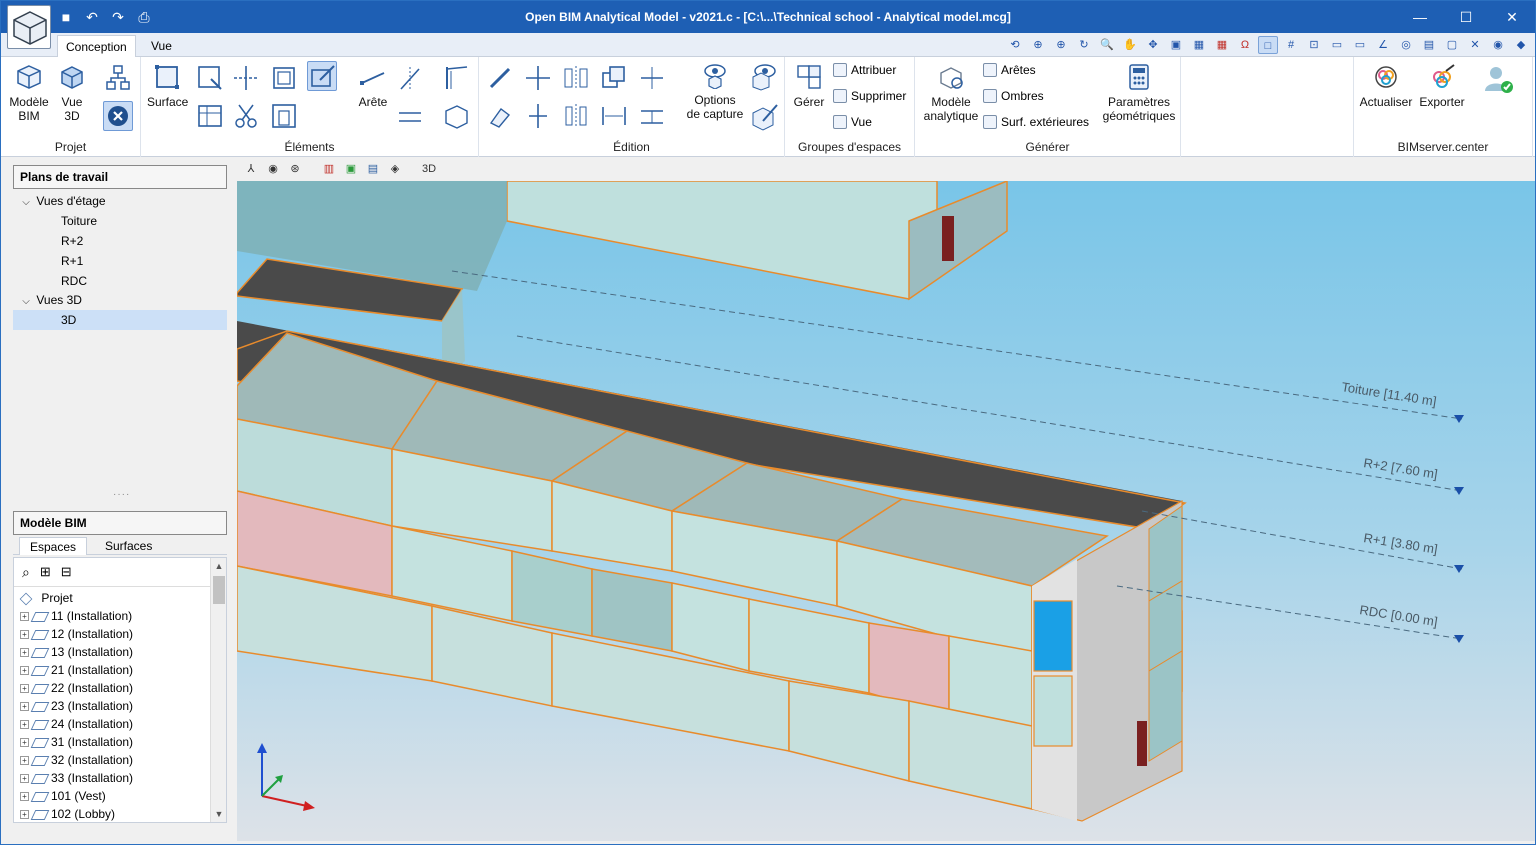 The image size is (1536, 845). Describe the element at coordinates (273, 169) in the screenshot. I see `eye-icon: ◉` at that location.